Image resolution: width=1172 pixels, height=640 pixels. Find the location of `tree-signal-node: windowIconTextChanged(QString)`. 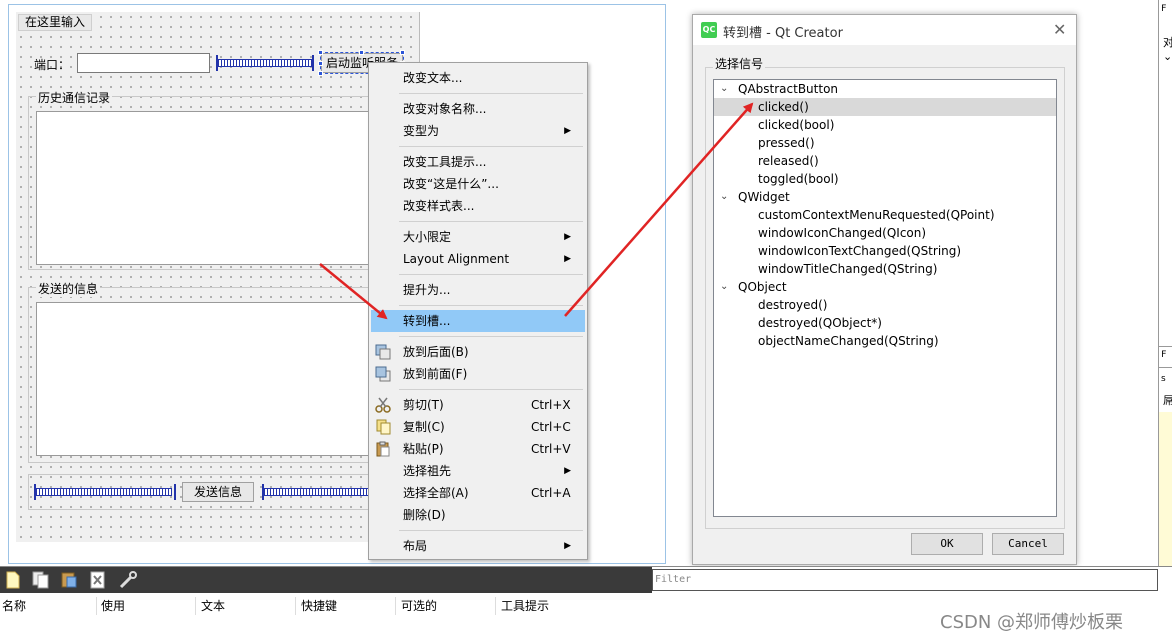

tree-signal-node: windowIconTextChanged(QString) is located at coordinates (859, 251).